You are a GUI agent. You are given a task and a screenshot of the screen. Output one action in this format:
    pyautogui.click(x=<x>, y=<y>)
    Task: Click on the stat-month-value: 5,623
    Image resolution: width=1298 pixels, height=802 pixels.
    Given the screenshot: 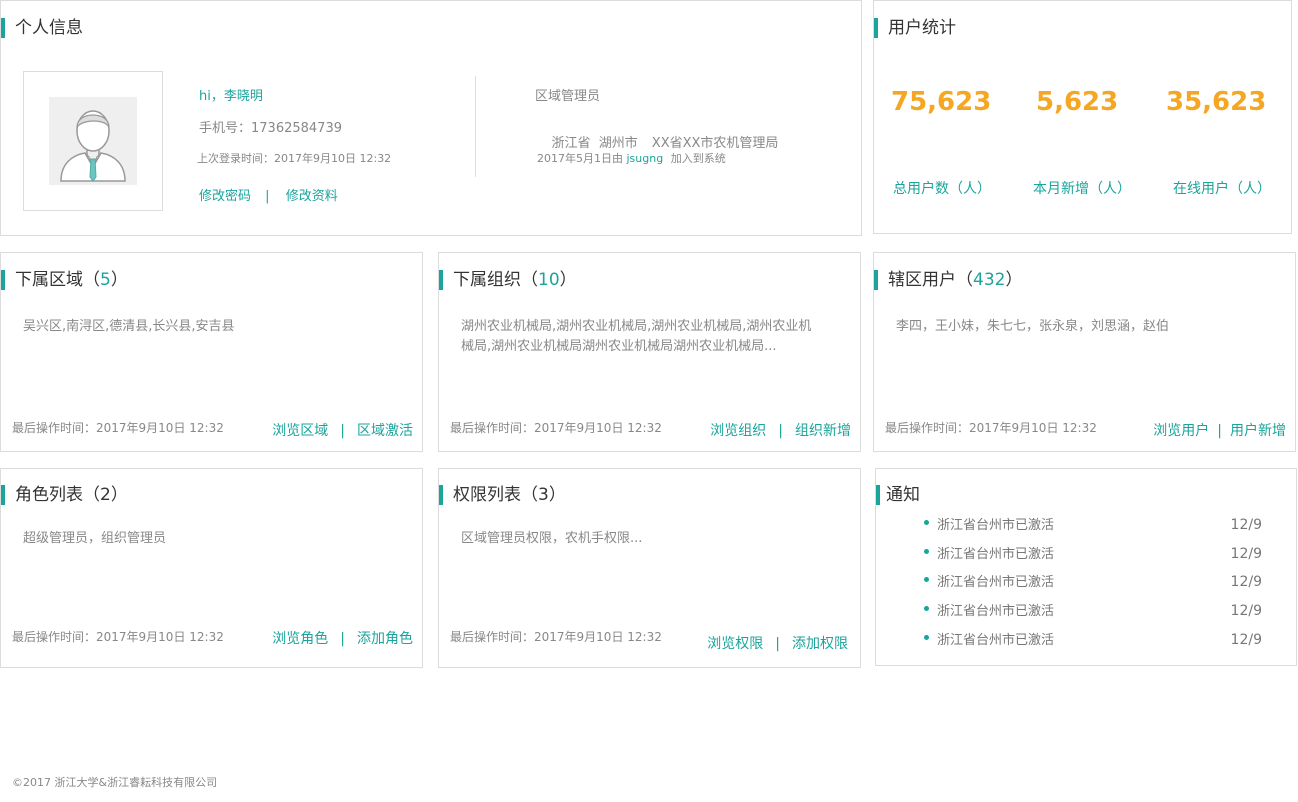 What is the action you would take?
    pyautogui.click(x=1077, y=102)
    